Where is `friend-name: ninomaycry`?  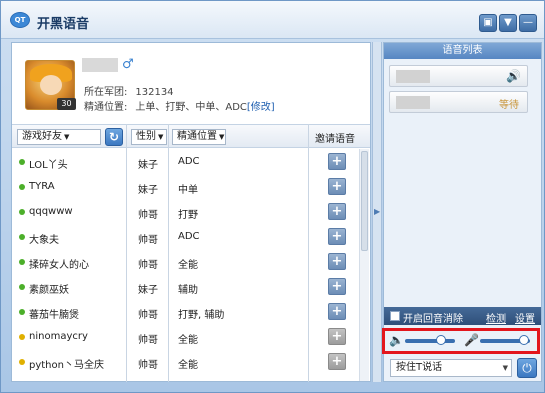
friend-name: ninomaycry is located at coordinates (58, 336).